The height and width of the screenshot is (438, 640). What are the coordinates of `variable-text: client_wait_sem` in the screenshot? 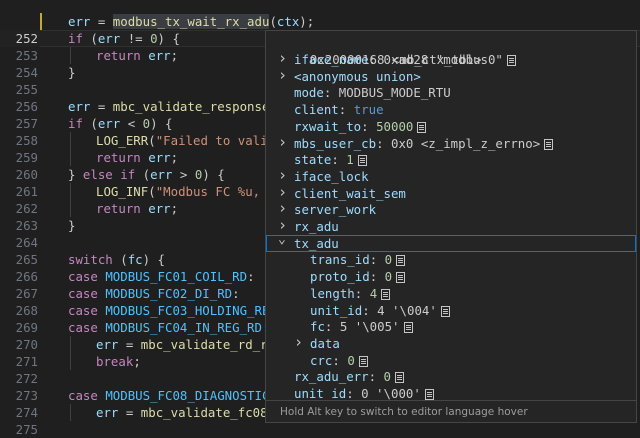 It's located at (350, 193).